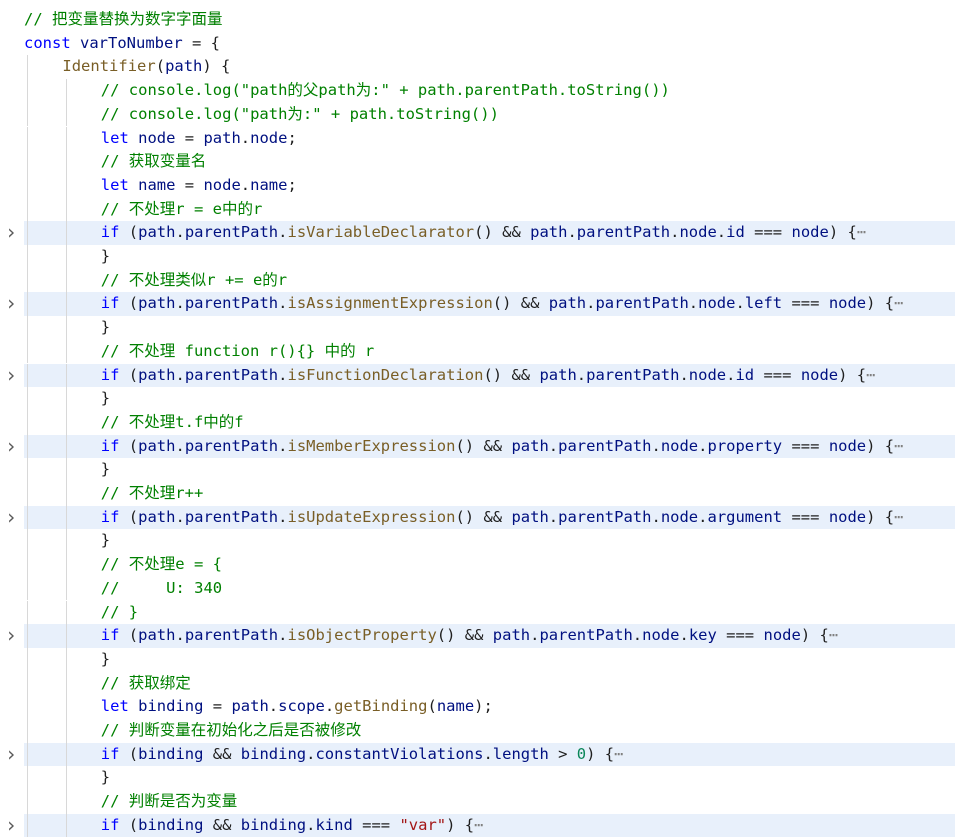 This screenshot has height=838, width=955. I want to click on identifier: id, so click(735, 232).